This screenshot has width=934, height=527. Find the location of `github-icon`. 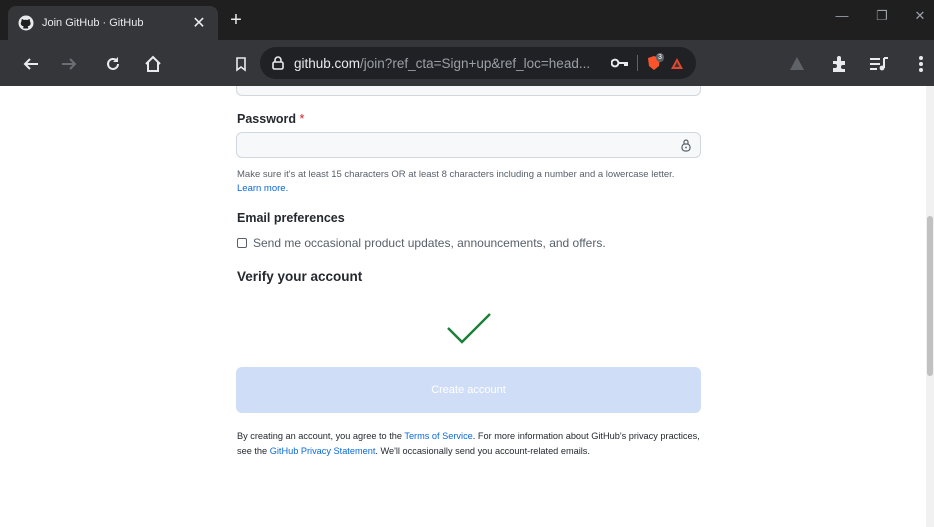

github-icon is located at coordinates (26, 23).